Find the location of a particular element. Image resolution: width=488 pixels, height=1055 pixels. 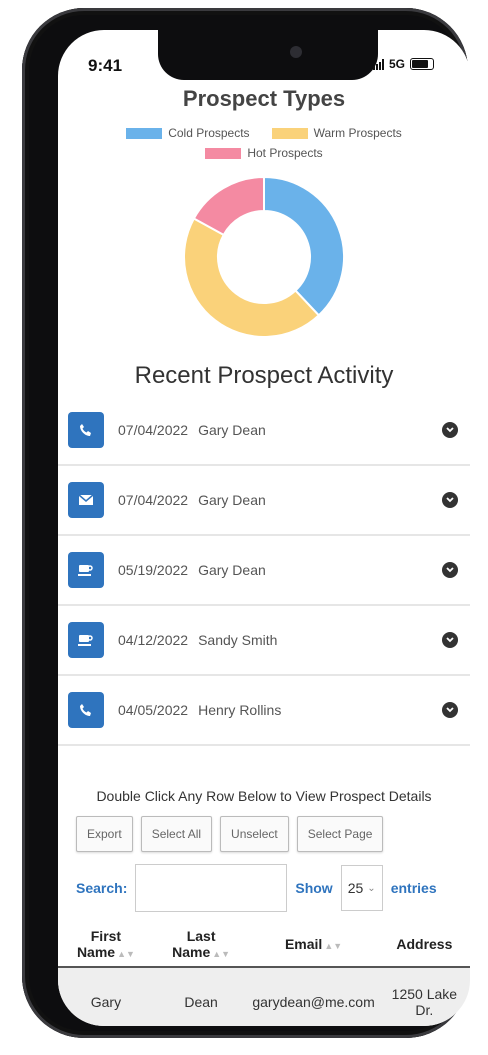

donut-chart-container is located at coordinates (264, 251).